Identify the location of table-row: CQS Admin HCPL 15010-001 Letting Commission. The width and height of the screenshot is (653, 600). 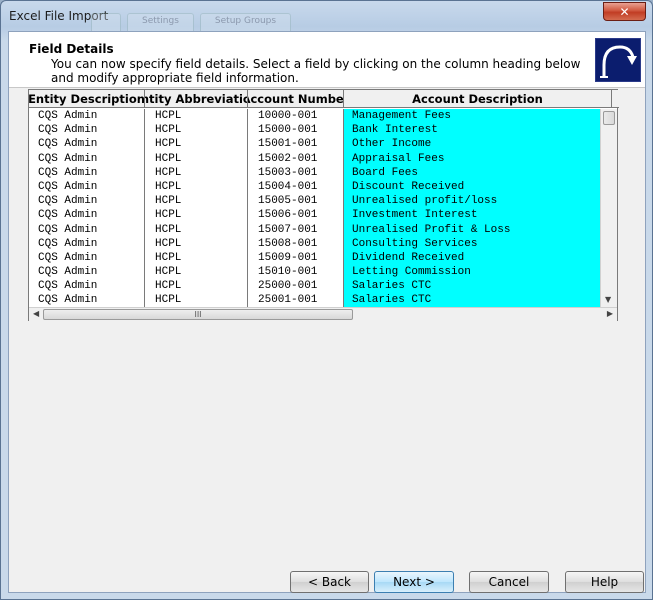
(320, 272).